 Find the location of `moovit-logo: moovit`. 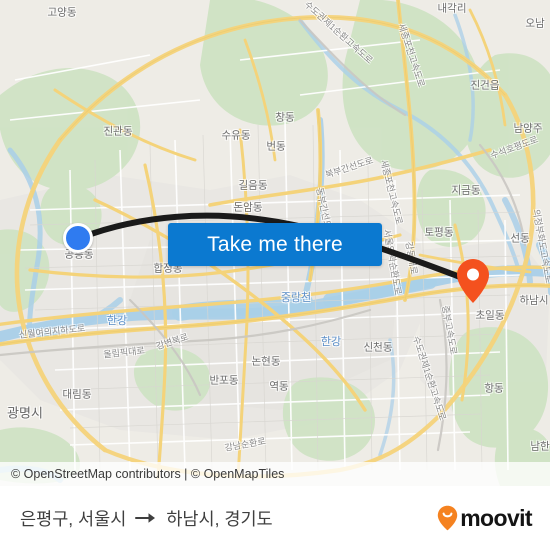

moovit-logo: moovit is located at coordinates (485, 517).